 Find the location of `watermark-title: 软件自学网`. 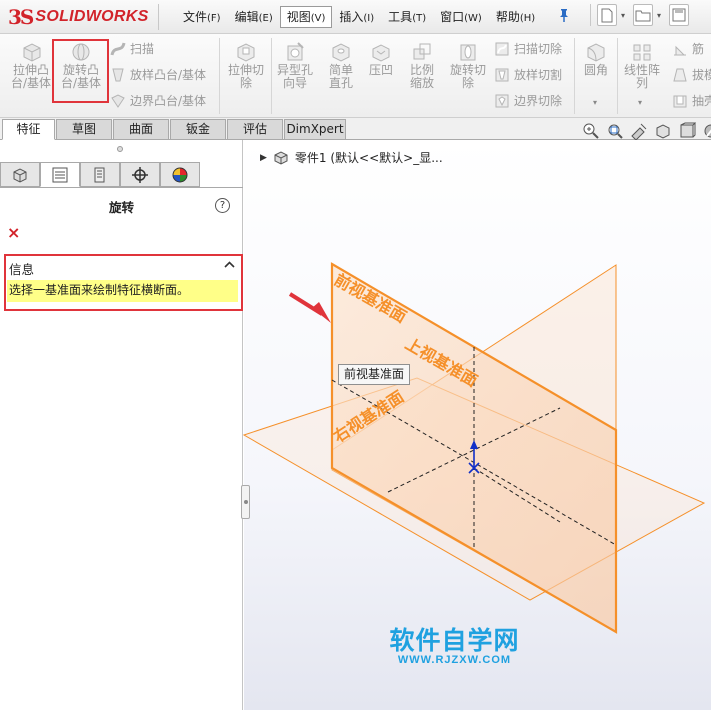

watermark-title: 软件自学网 is located at coordinates (454, 640).